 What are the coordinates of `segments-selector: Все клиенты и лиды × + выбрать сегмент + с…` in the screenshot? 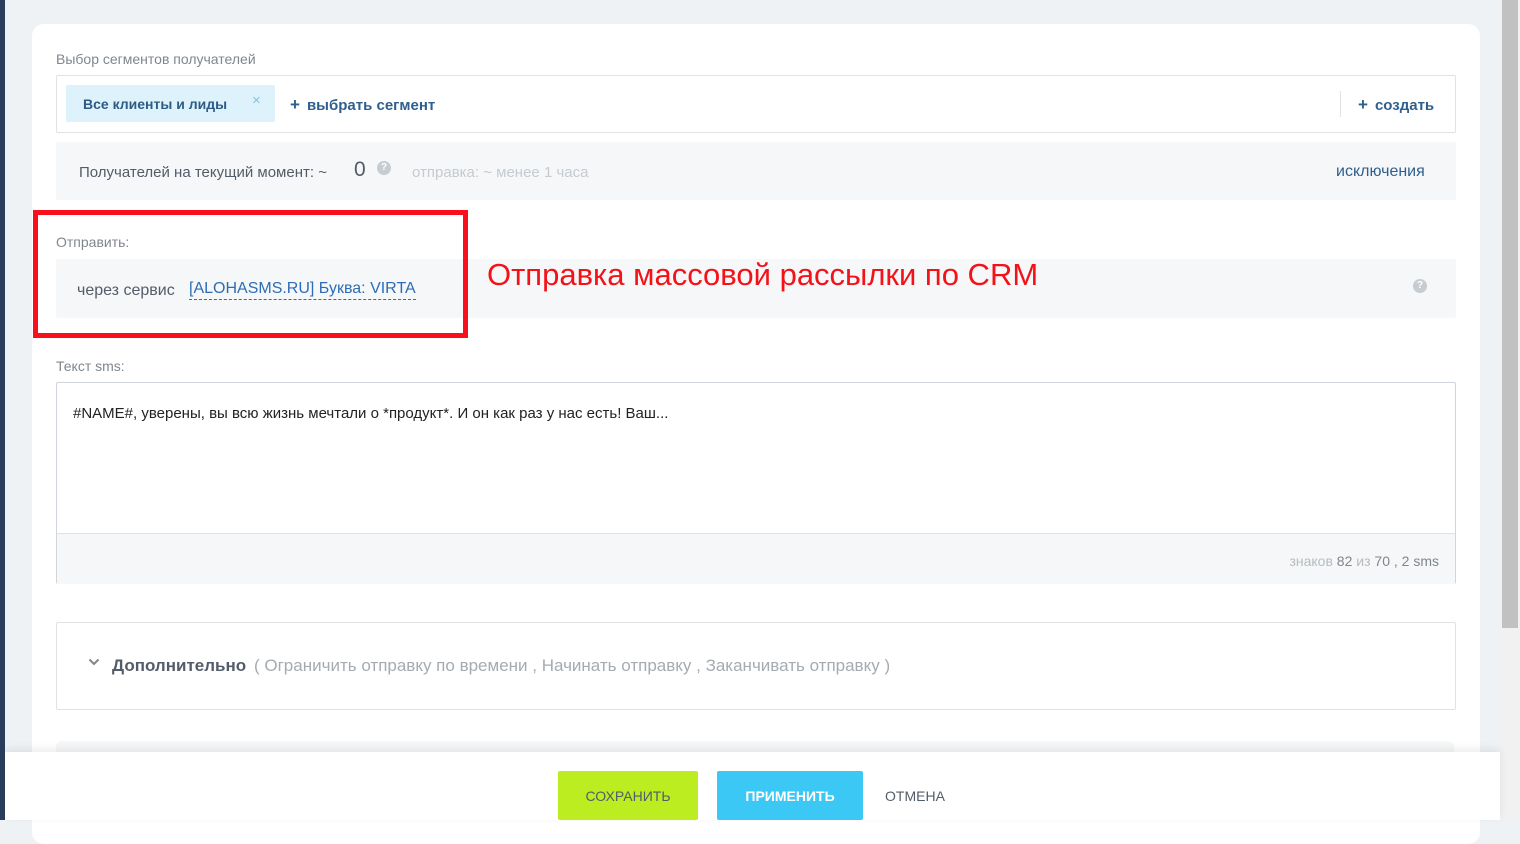 It's located at (756, 104).